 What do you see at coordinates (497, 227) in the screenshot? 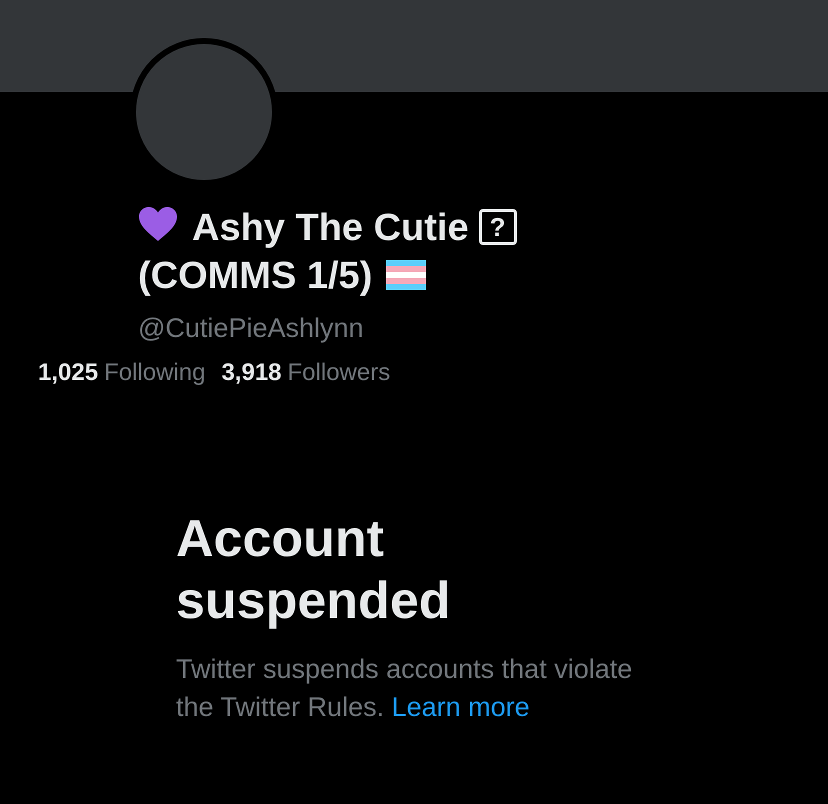
I see `missing-glyph: ?` at bounding box center [497, 227].